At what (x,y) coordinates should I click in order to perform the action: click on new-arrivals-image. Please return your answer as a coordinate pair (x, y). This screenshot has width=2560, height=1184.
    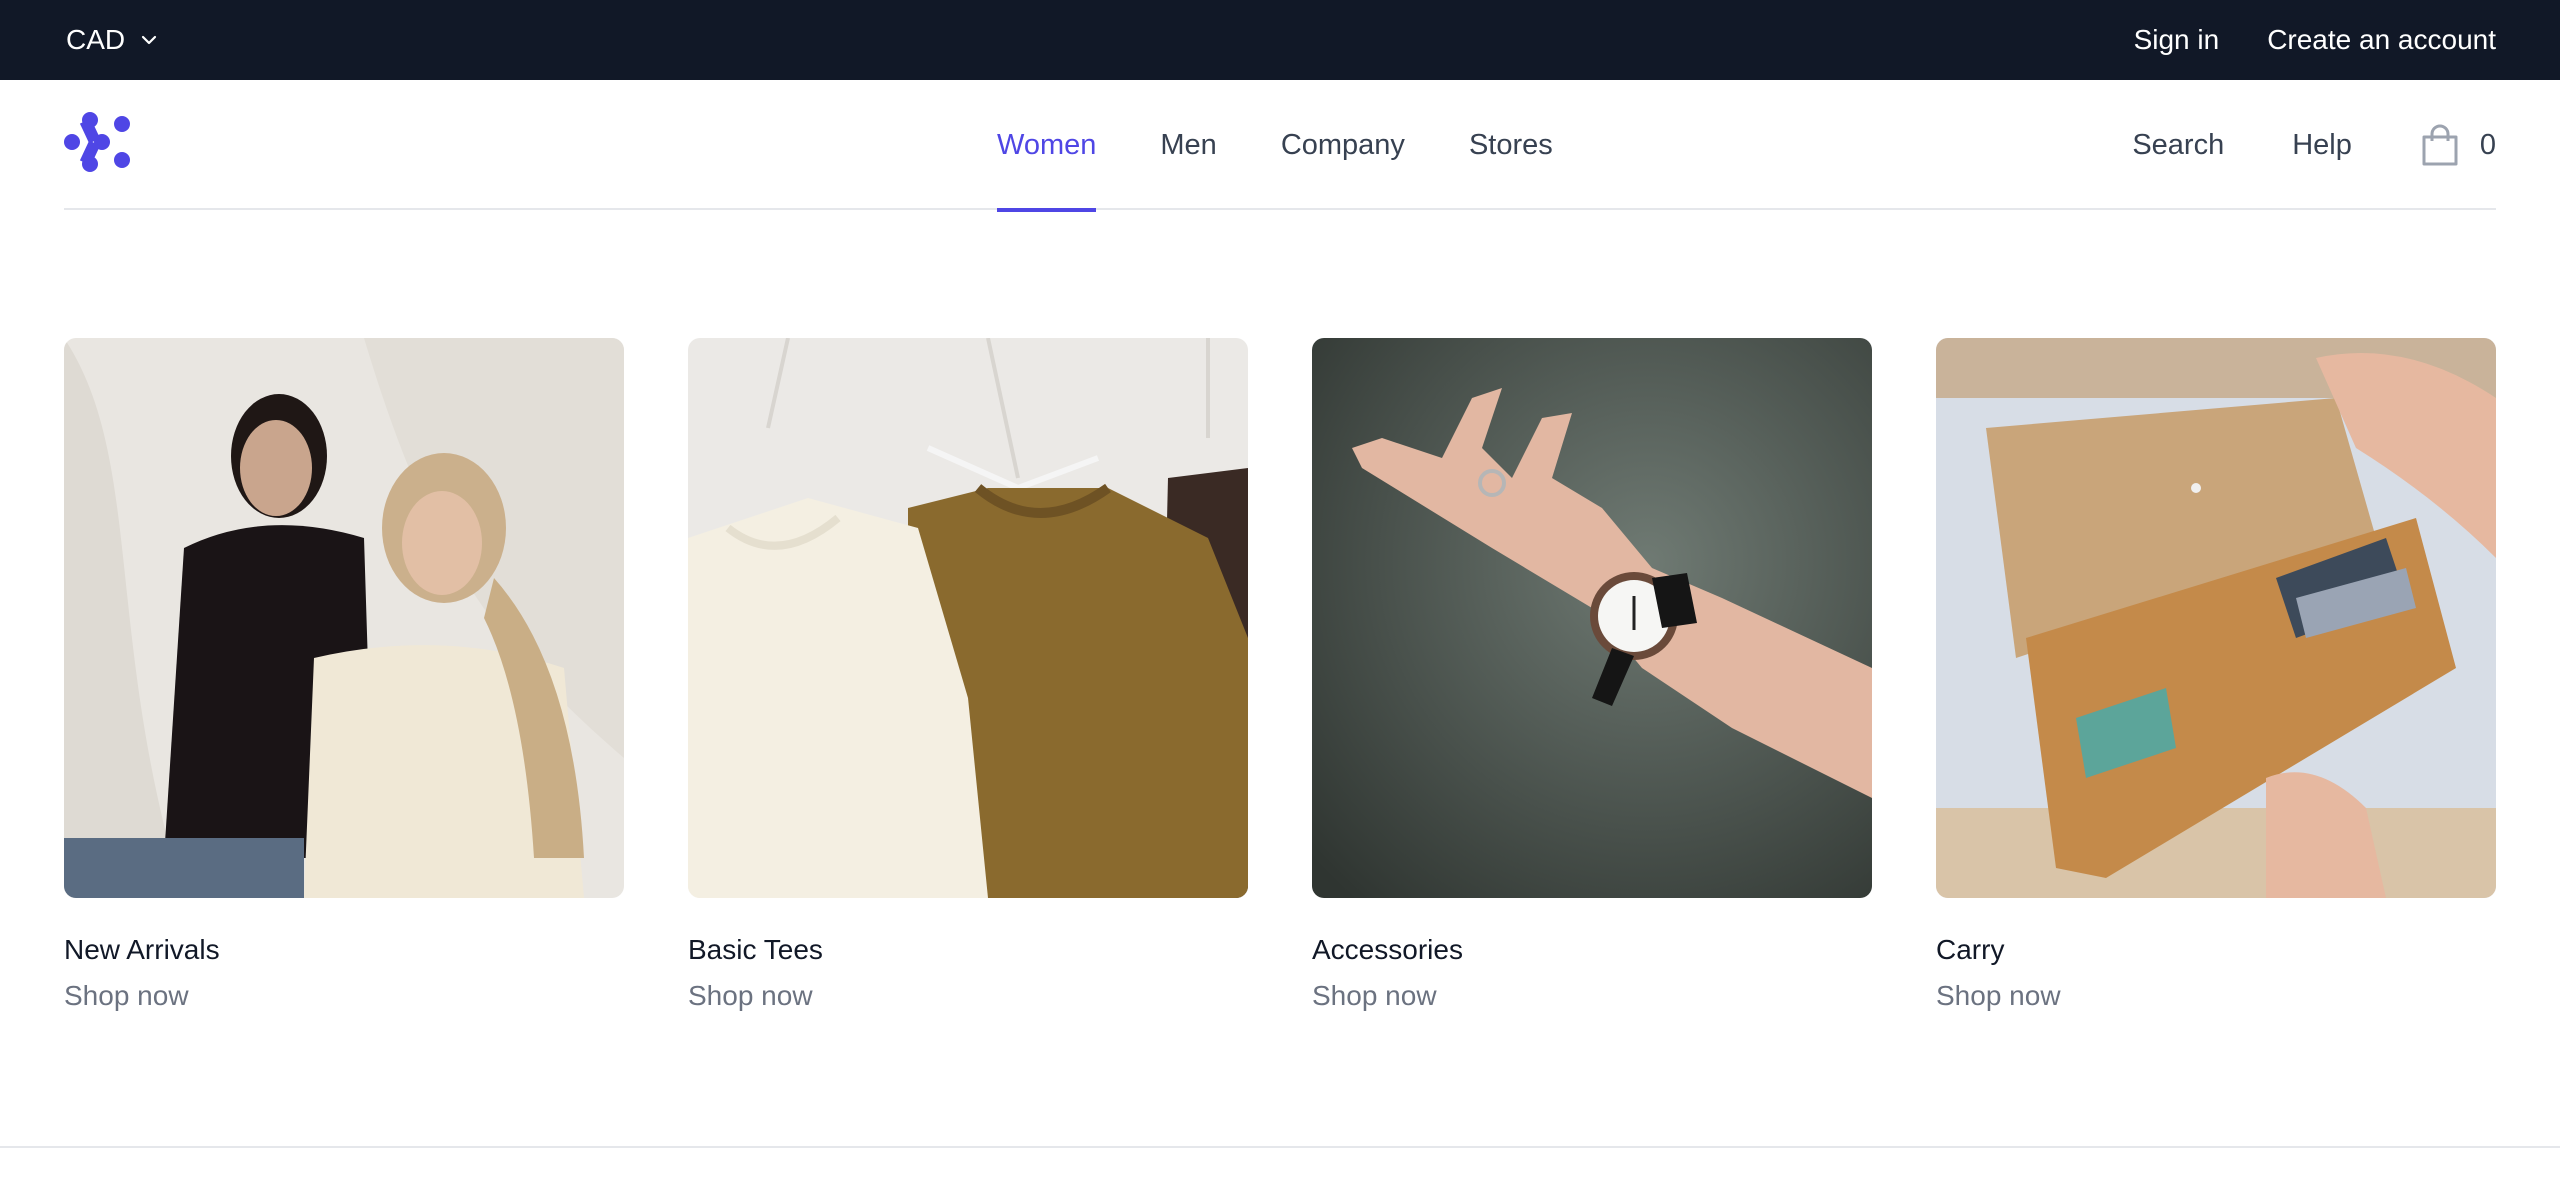
    Looking at the image, I should click on (344, 618).